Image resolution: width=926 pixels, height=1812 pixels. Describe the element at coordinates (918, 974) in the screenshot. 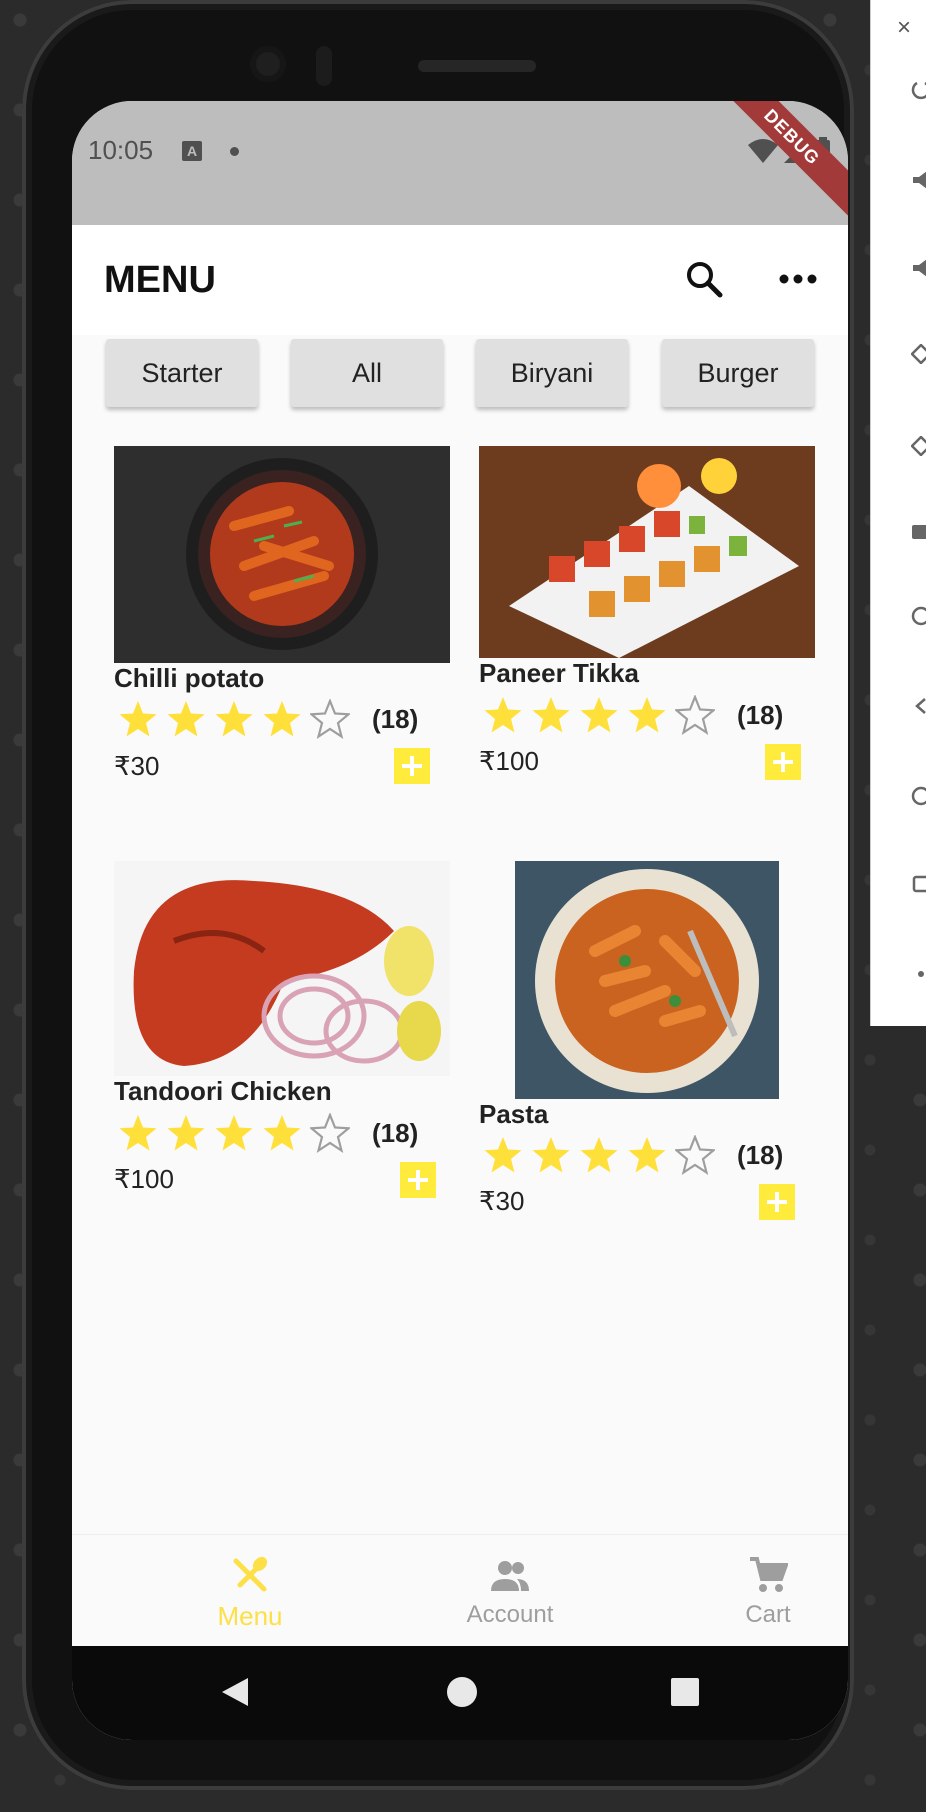

I see `more-icon` at that location.